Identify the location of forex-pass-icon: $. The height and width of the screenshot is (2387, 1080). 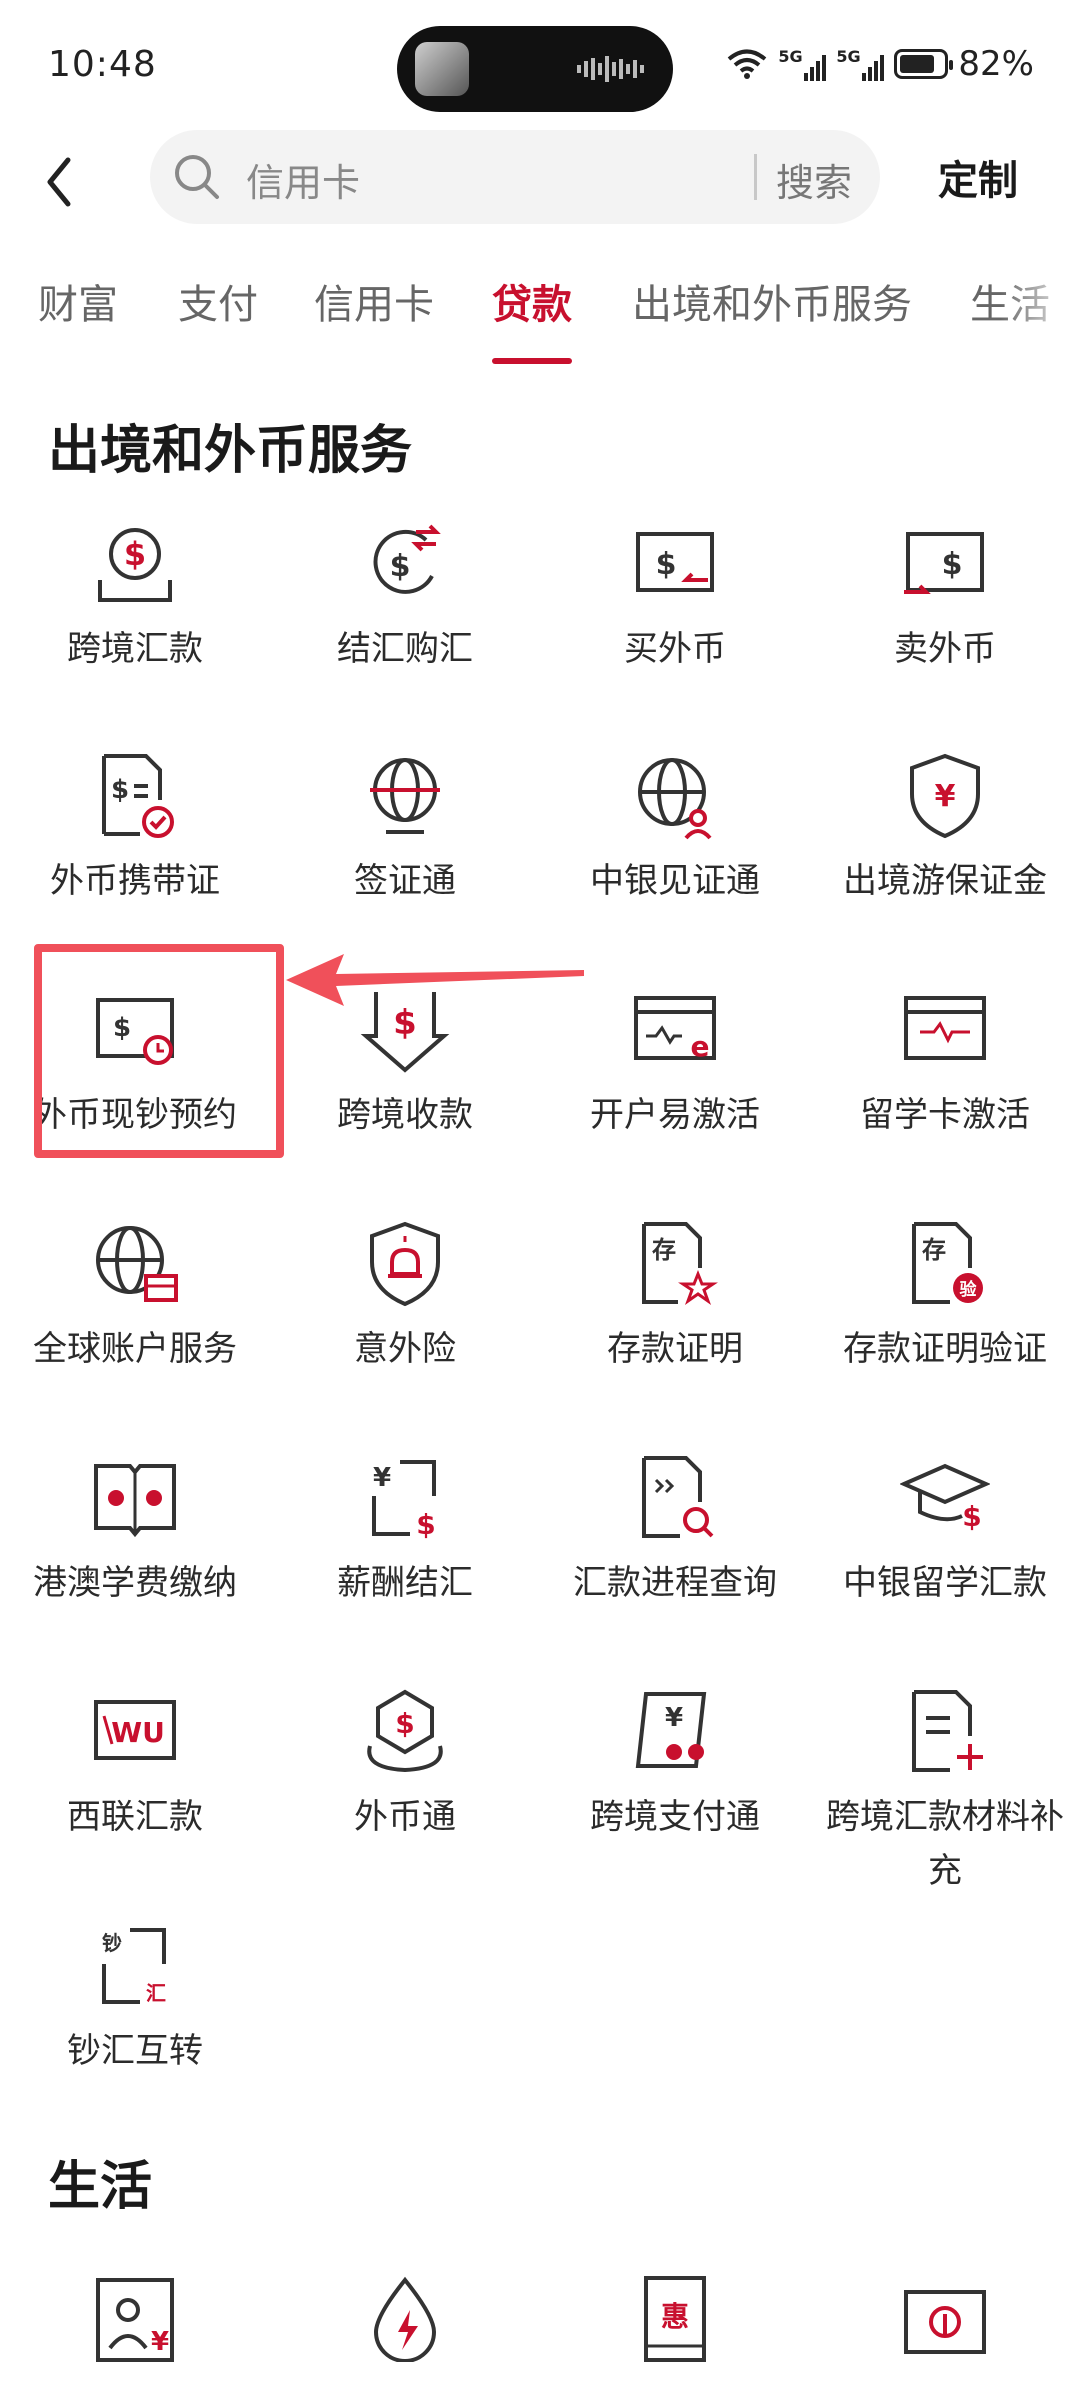
(405, 1731).